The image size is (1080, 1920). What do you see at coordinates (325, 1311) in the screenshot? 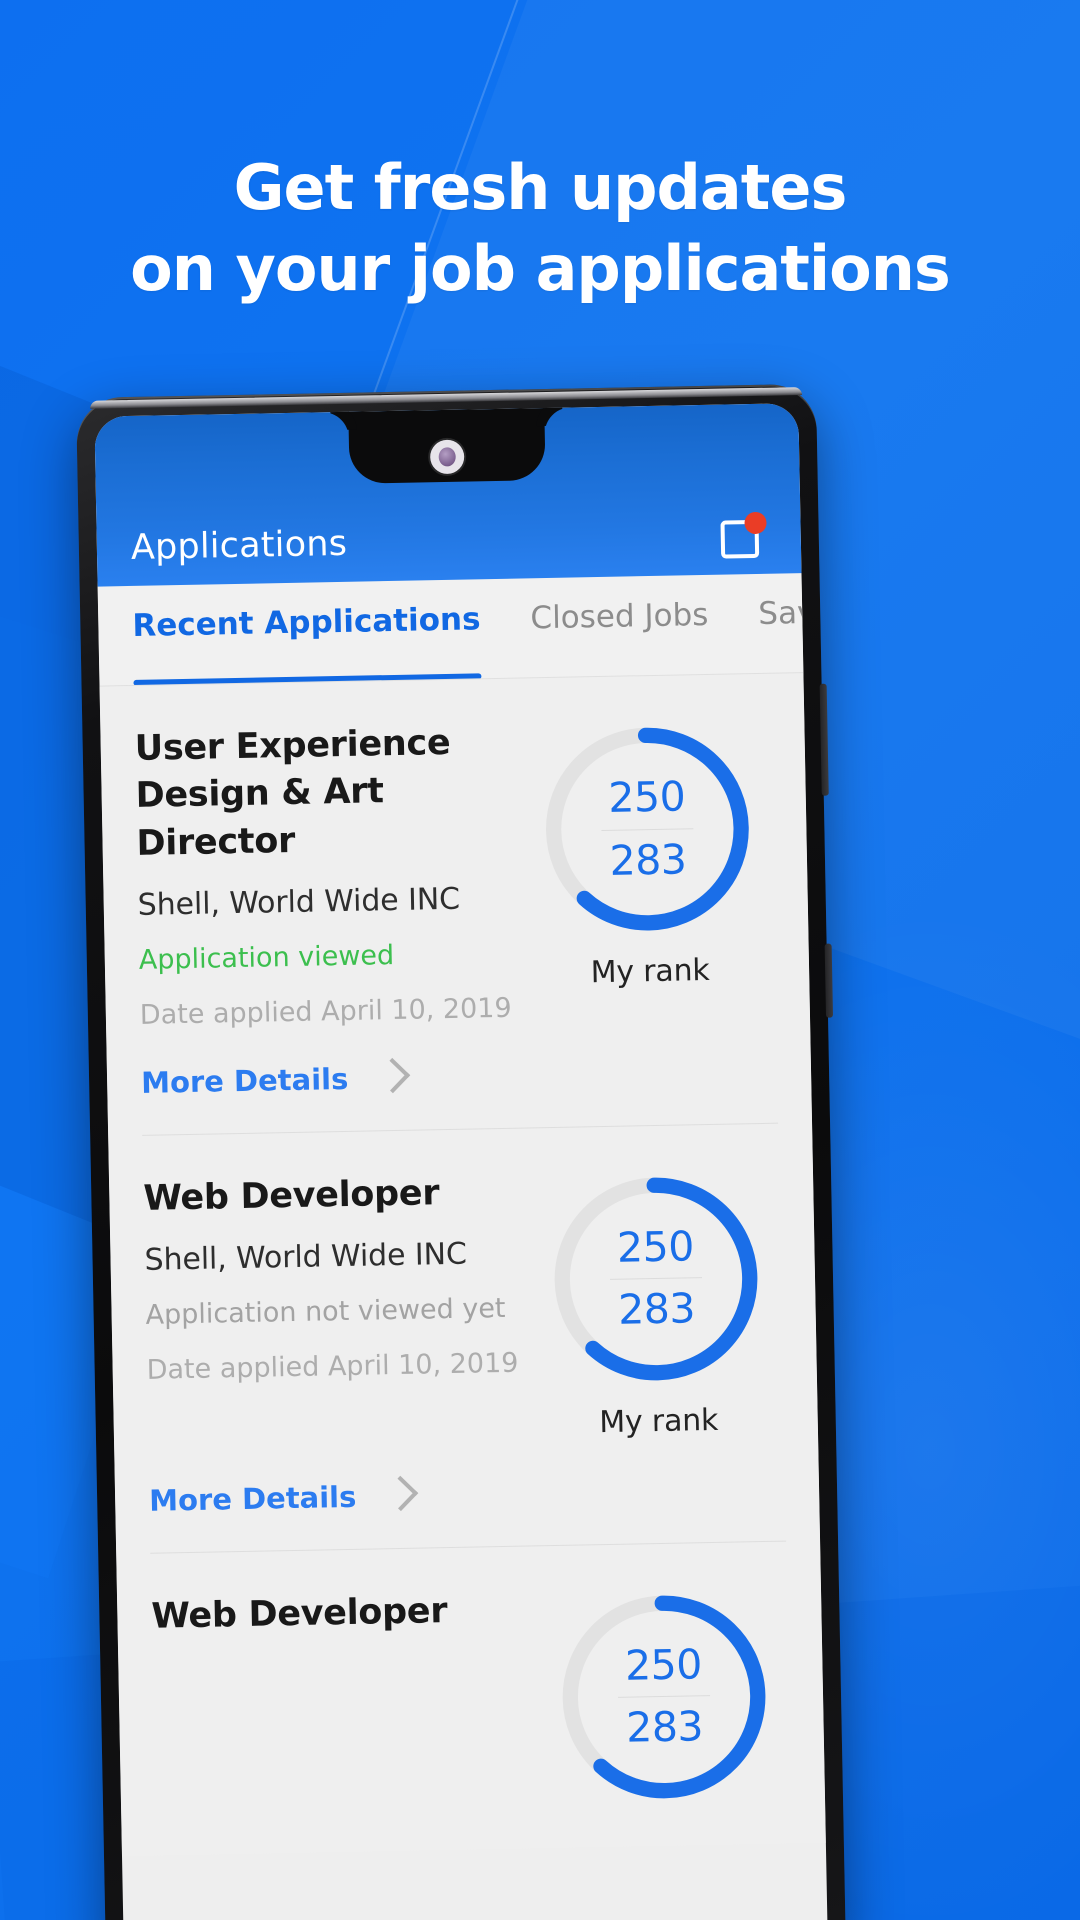
I see `status-badge: Application not viewed yet` at bounding box center [325, 1311].